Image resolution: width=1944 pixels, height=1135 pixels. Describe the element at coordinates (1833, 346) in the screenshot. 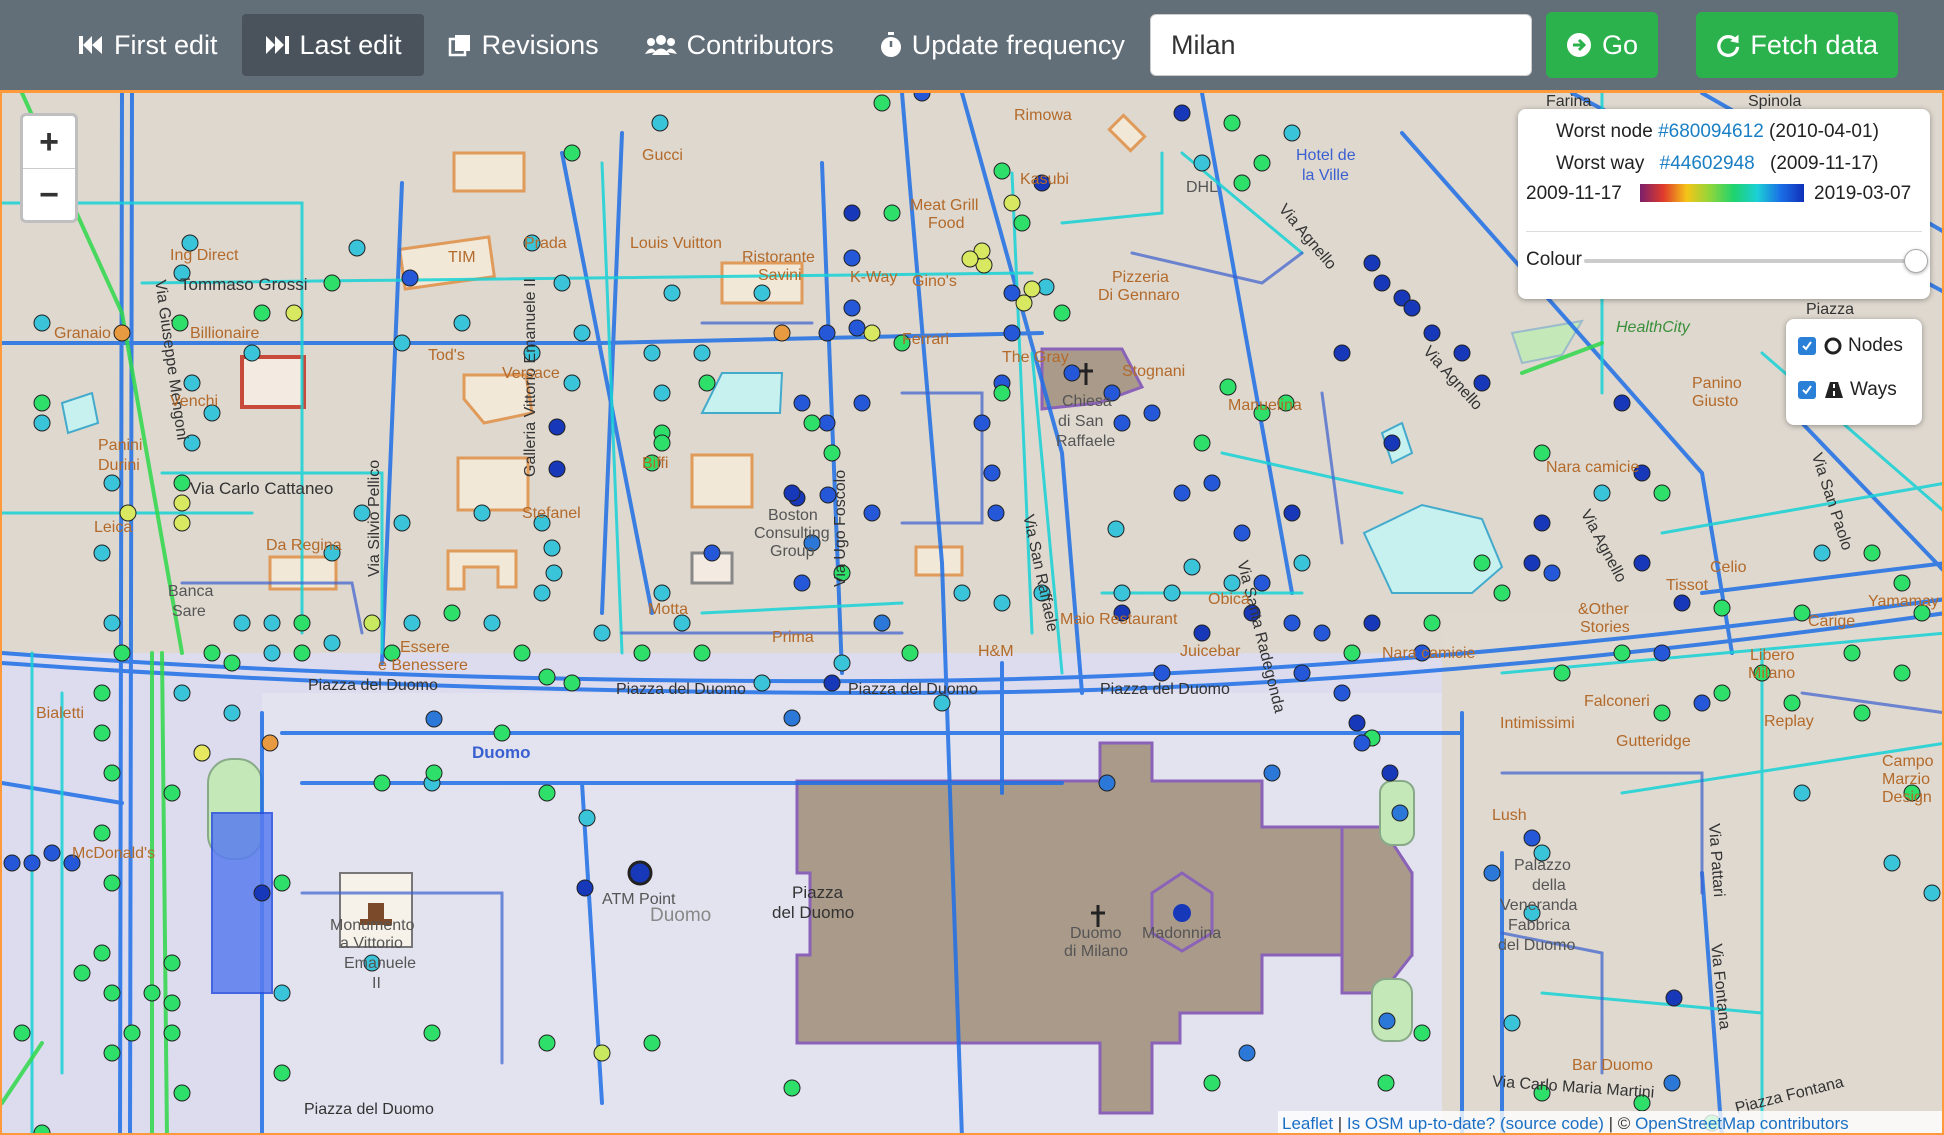

I see `circle-node-icon` at that location.